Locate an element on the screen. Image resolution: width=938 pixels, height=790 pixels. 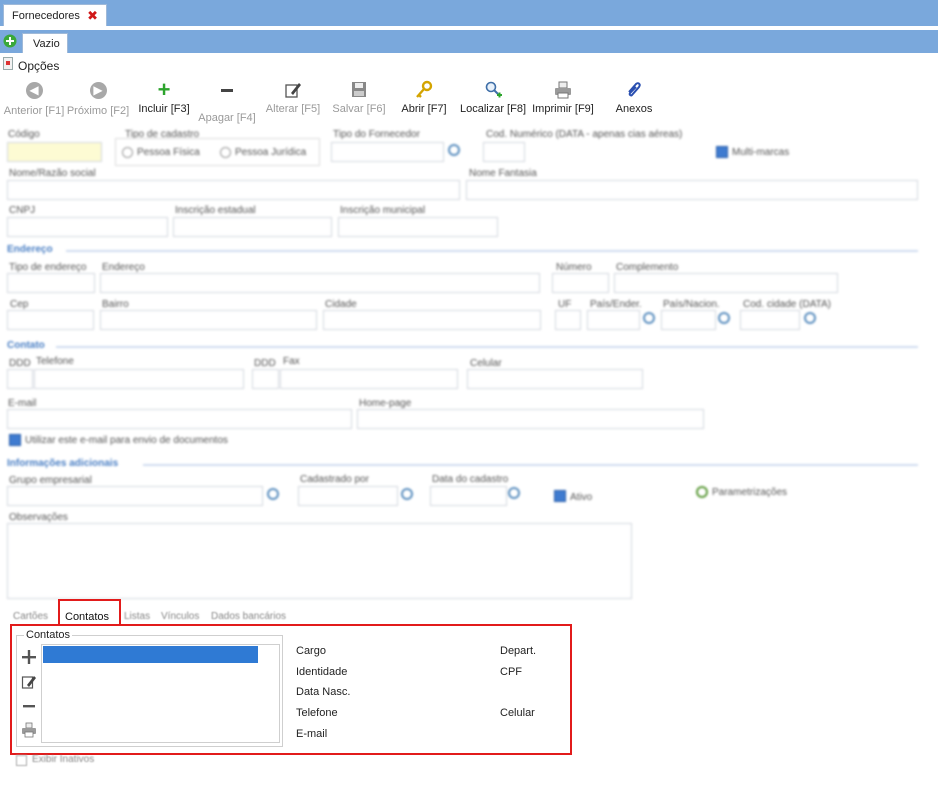
cadastrado-por-input is located at coordinates (348, 496).